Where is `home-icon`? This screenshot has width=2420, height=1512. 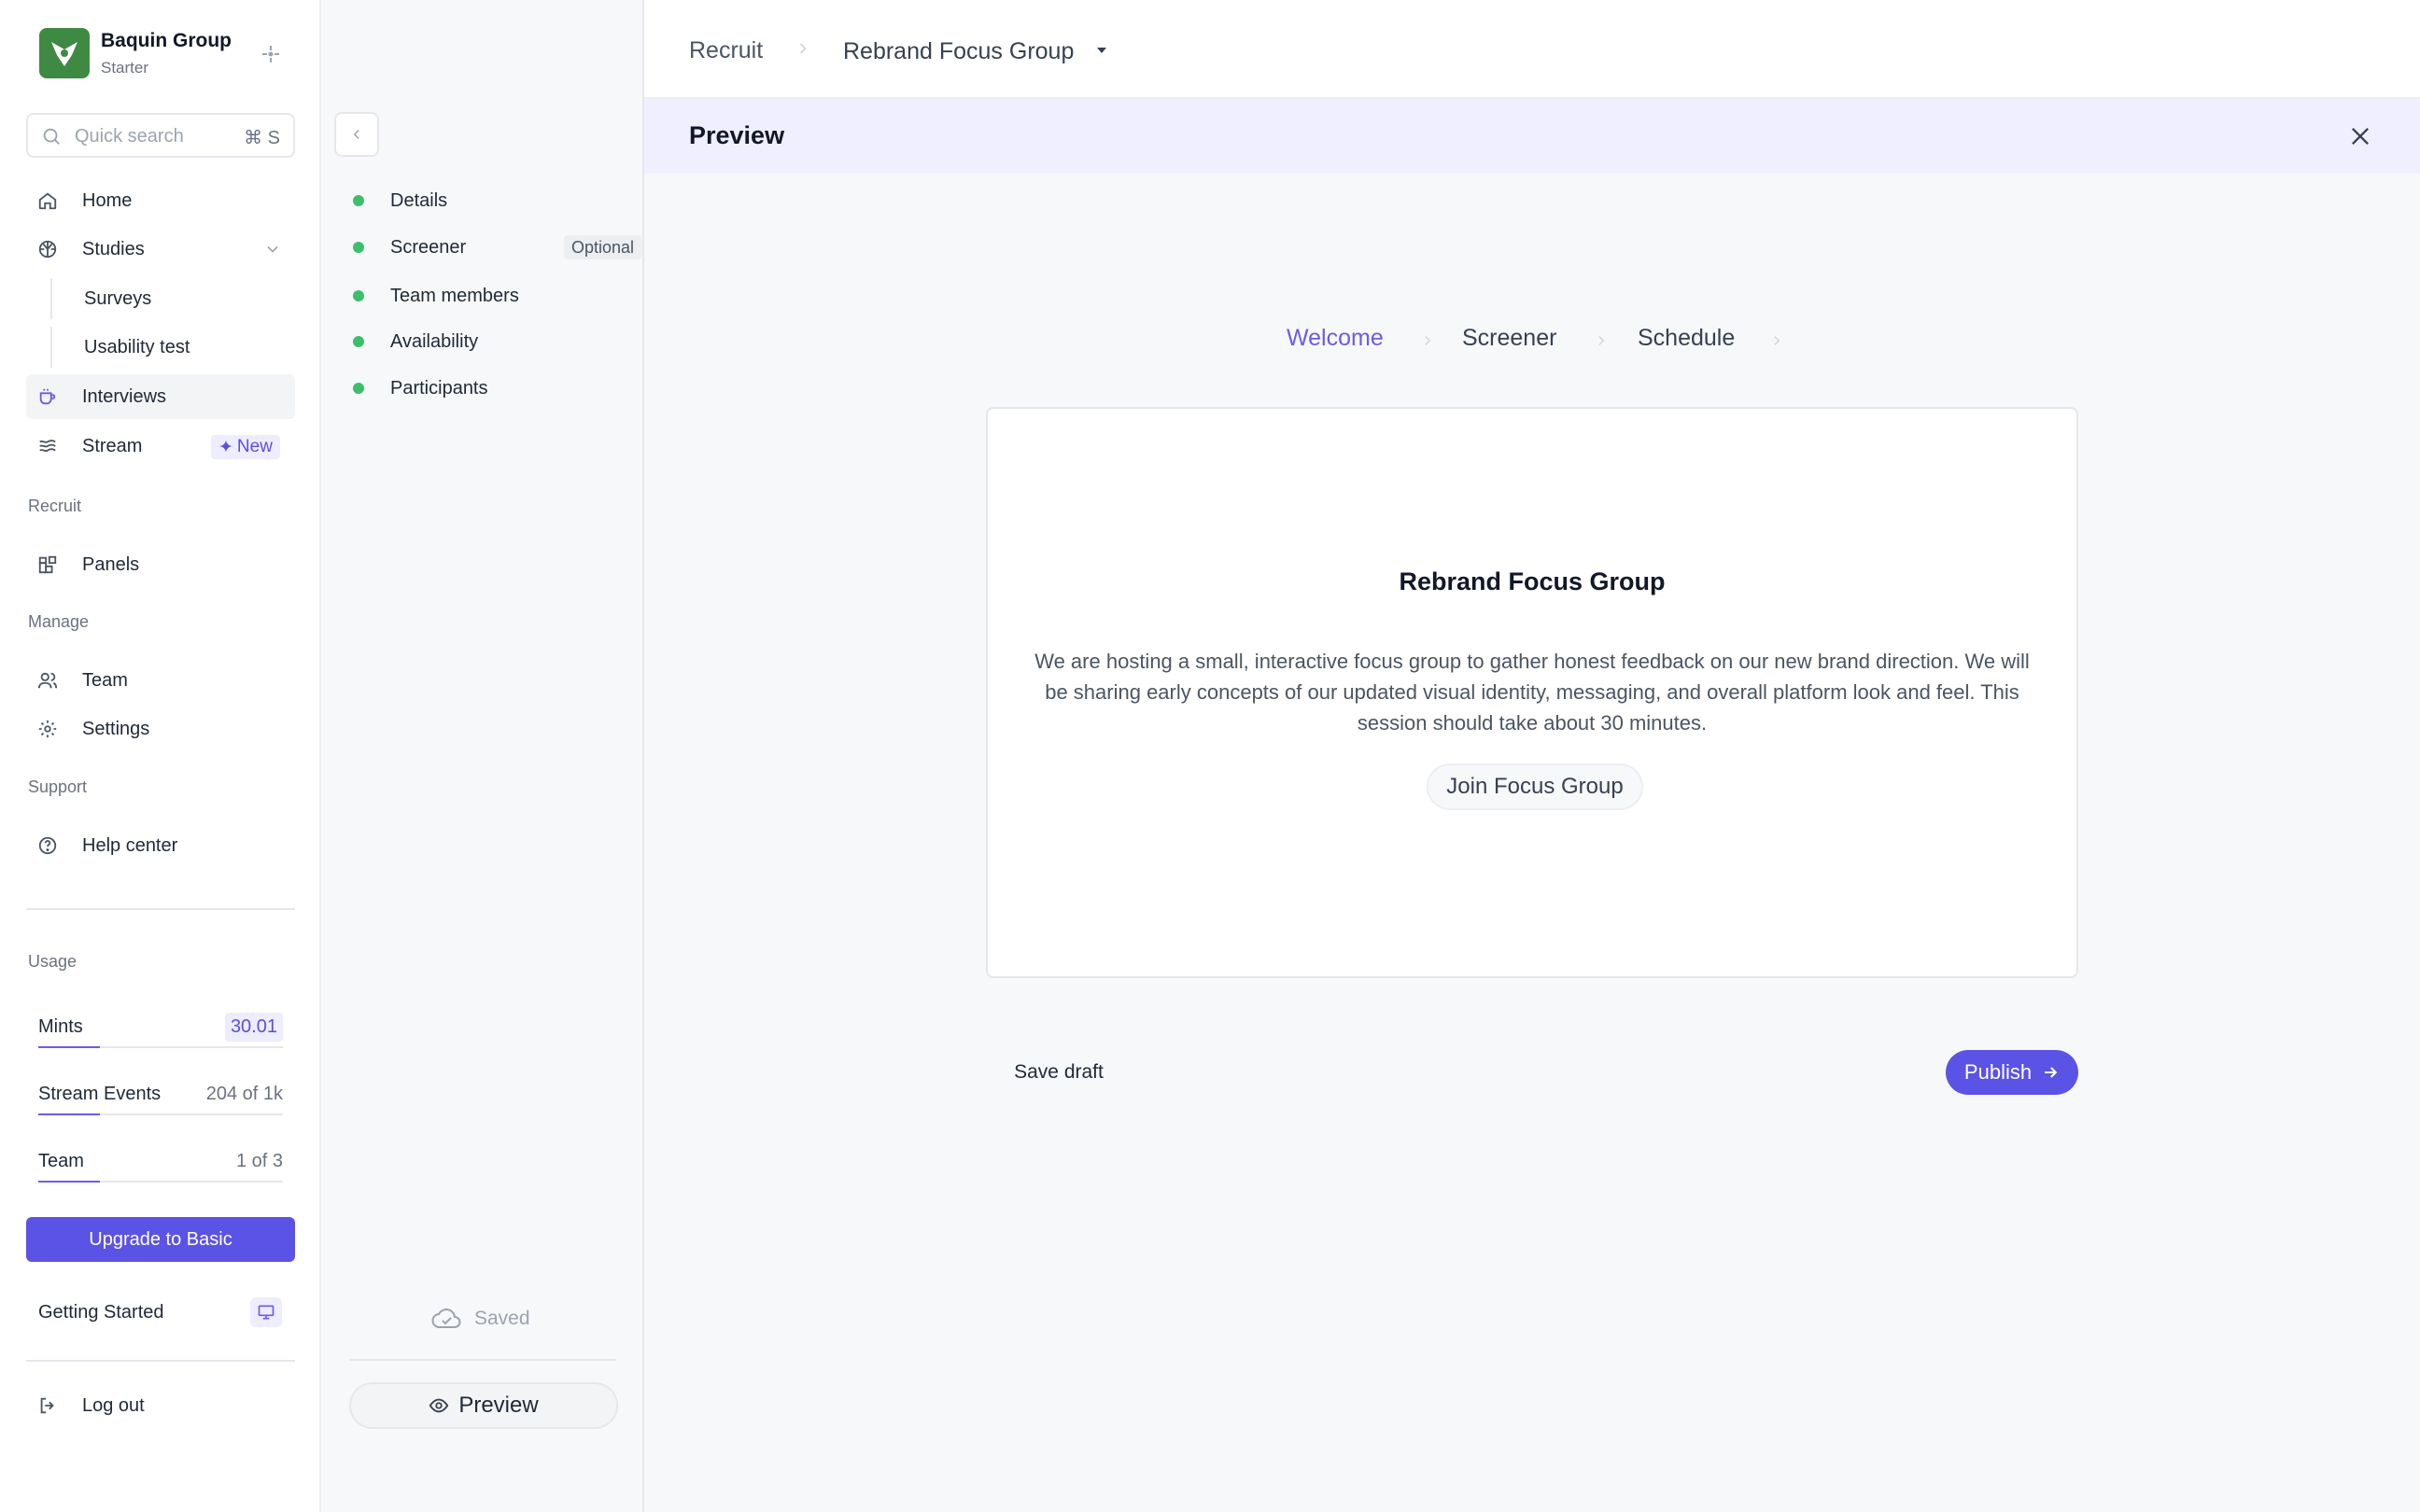 home-icon is located at coordinates (48, 201).